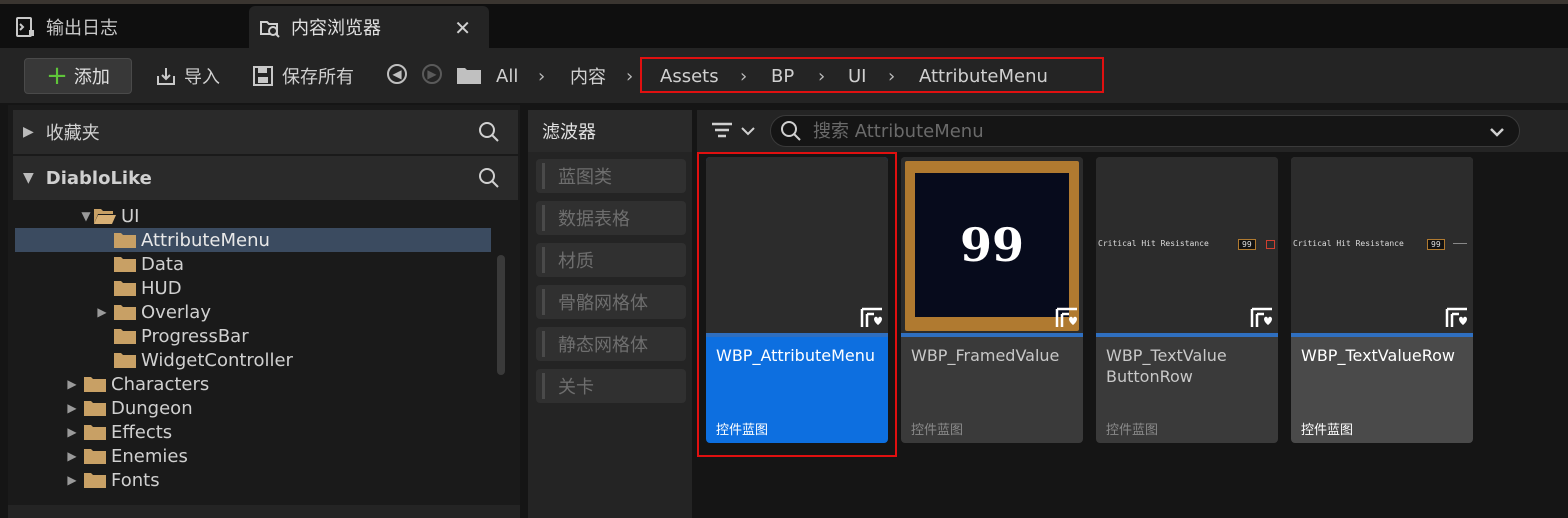 The image size is (1568, 518). What do you see at coordinates (588, 76) in the screenshot?
I see `breadcrumb-content: 内容` at bounding box center [588, 76].